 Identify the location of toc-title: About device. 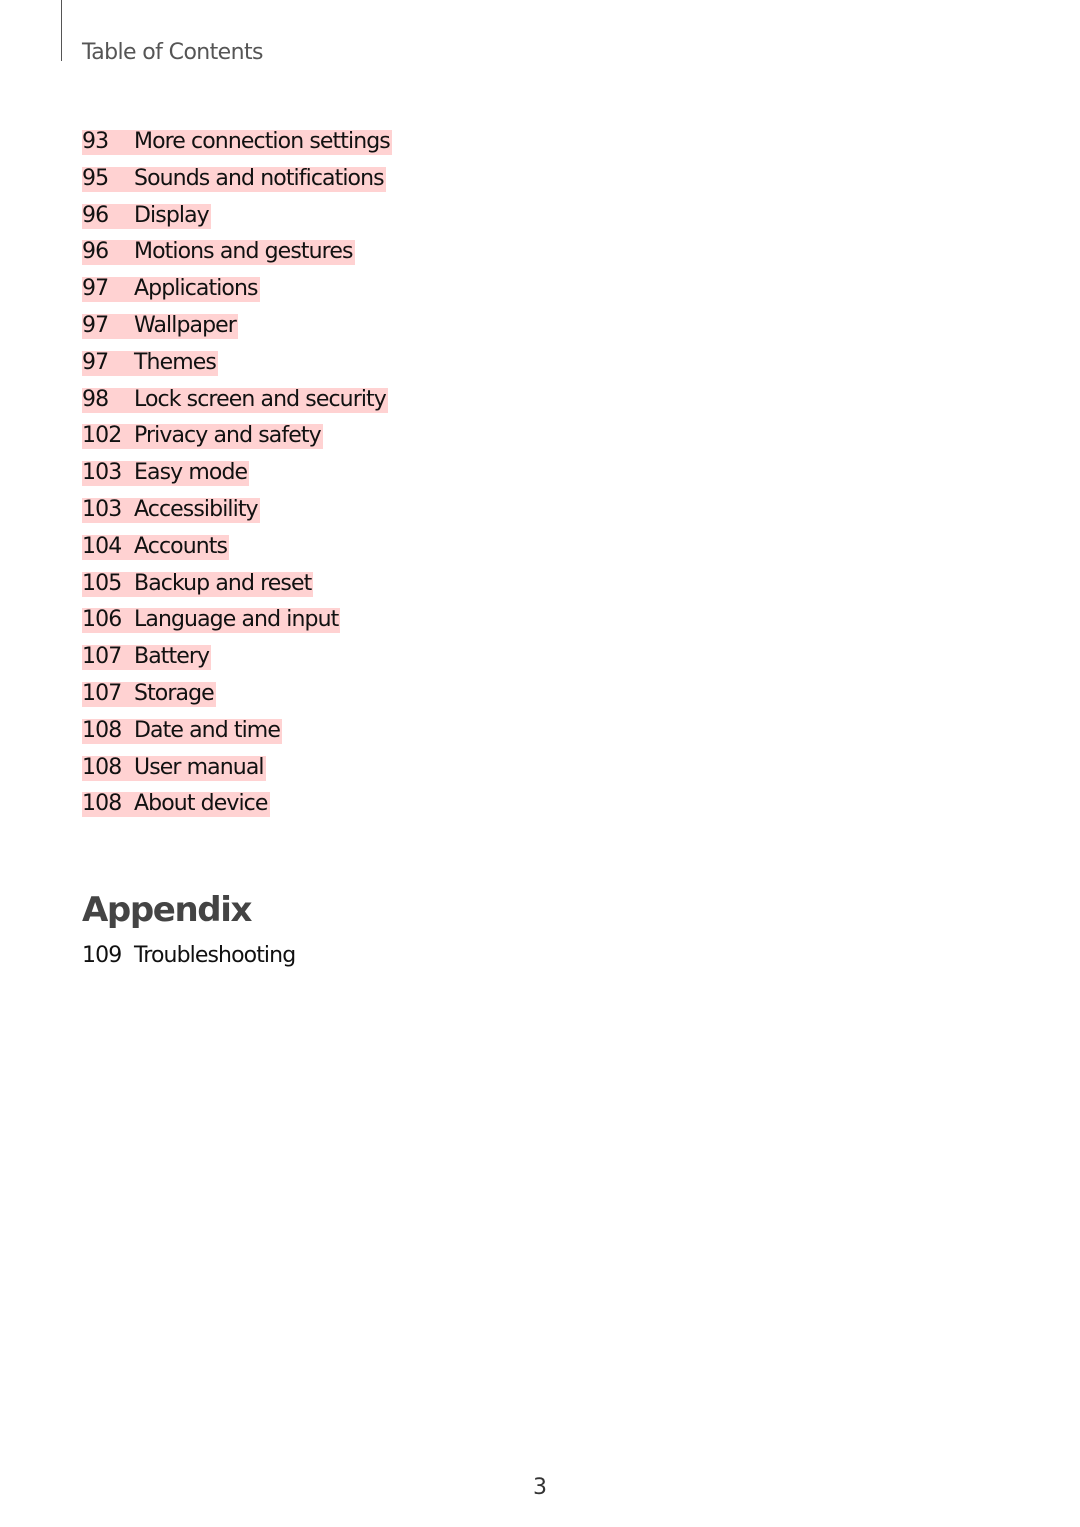
(201, 804).